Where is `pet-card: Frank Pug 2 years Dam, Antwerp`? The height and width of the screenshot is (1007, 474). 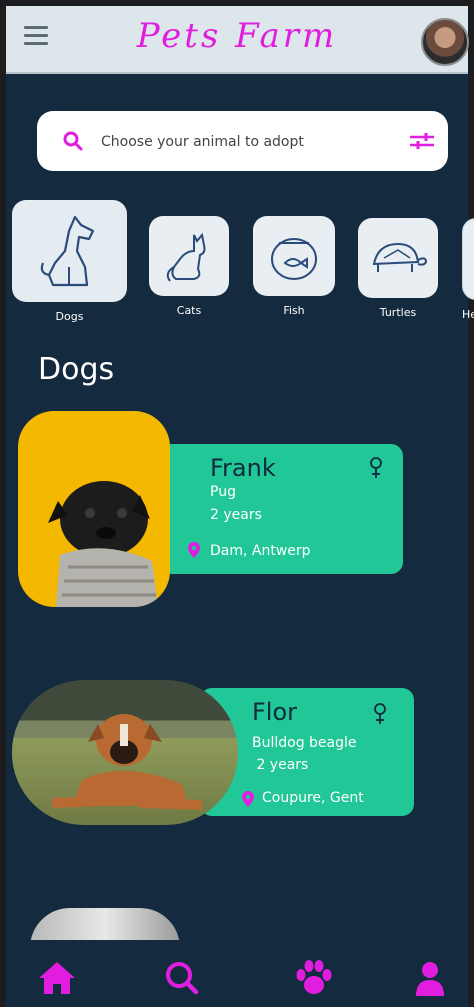 pet-card: Frank Pug 2 years Dam, Antwerp is located at coordinates (281, 509).